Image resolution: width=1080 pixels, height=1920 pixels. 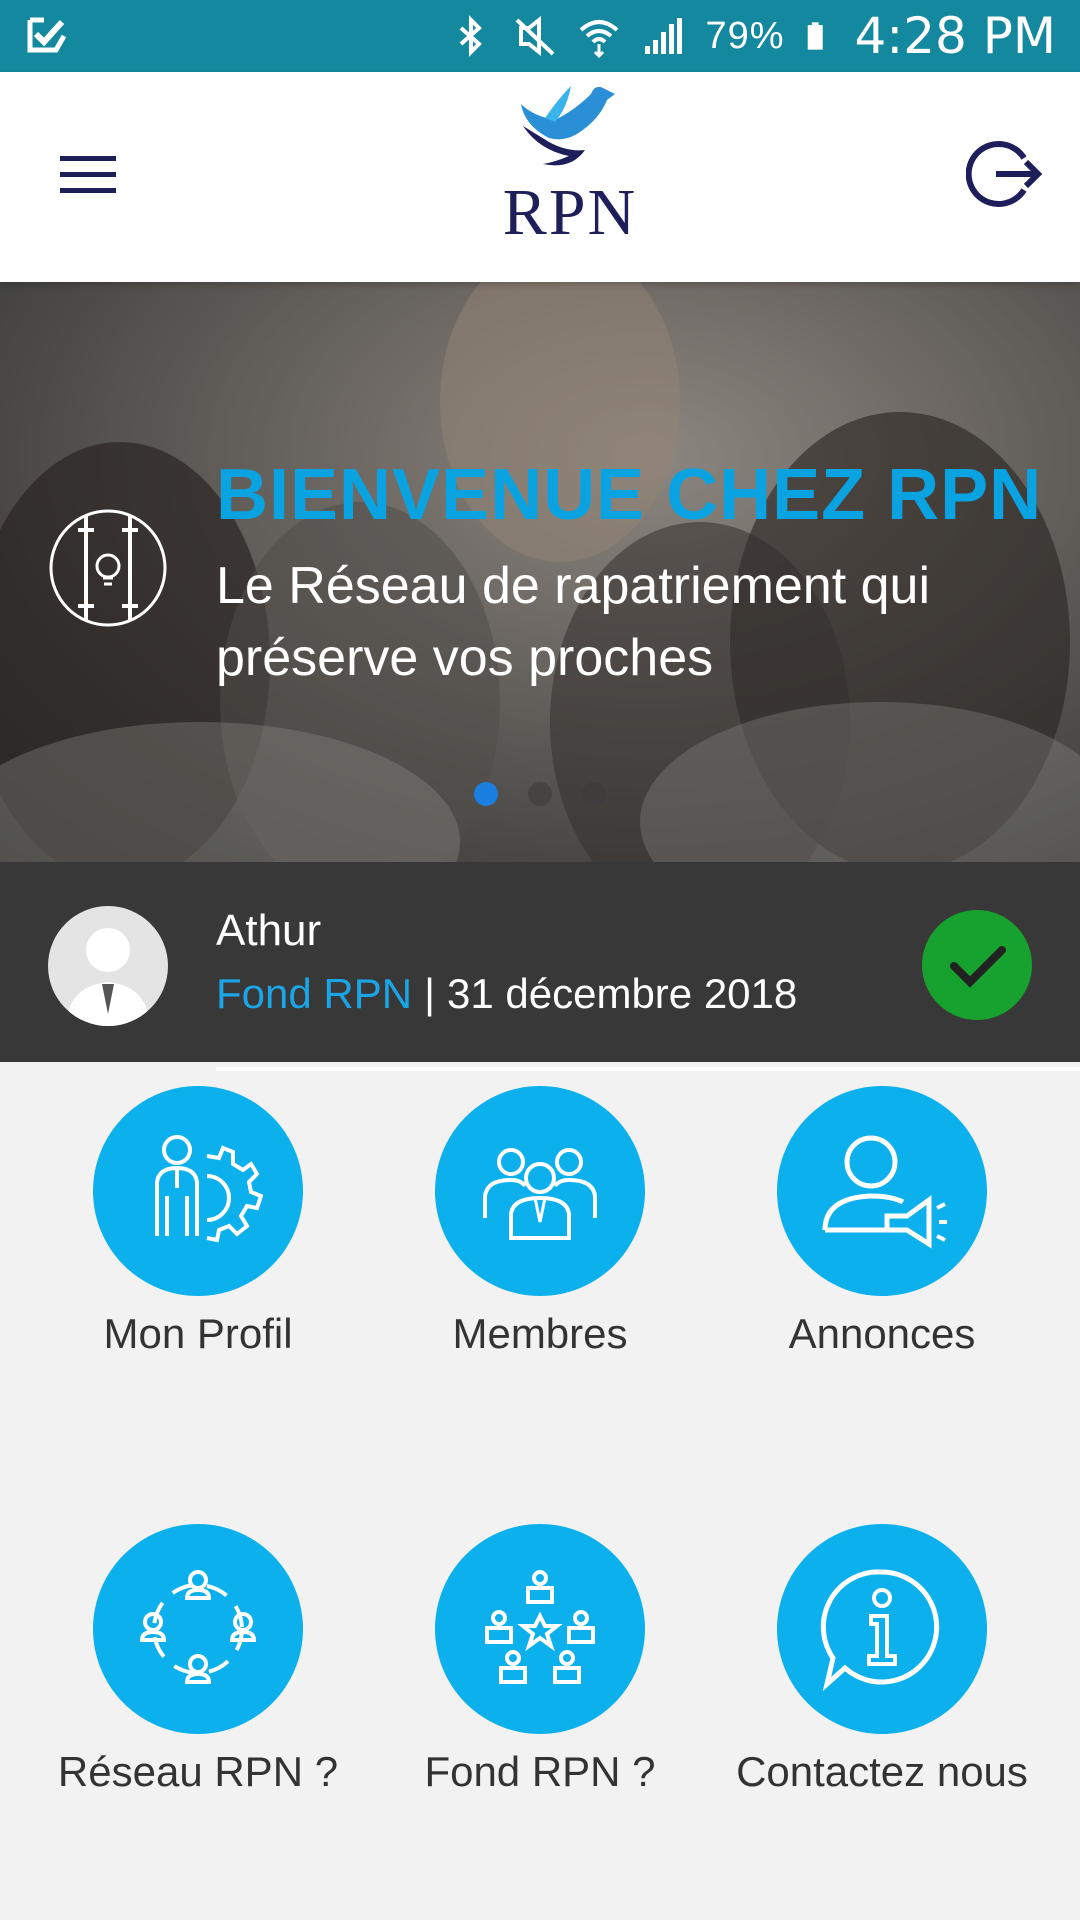 What do you see at coordinates (314, 993) in the screenshot?
I see `fund-link: Fond RPN` at bounding box center [314, 993].